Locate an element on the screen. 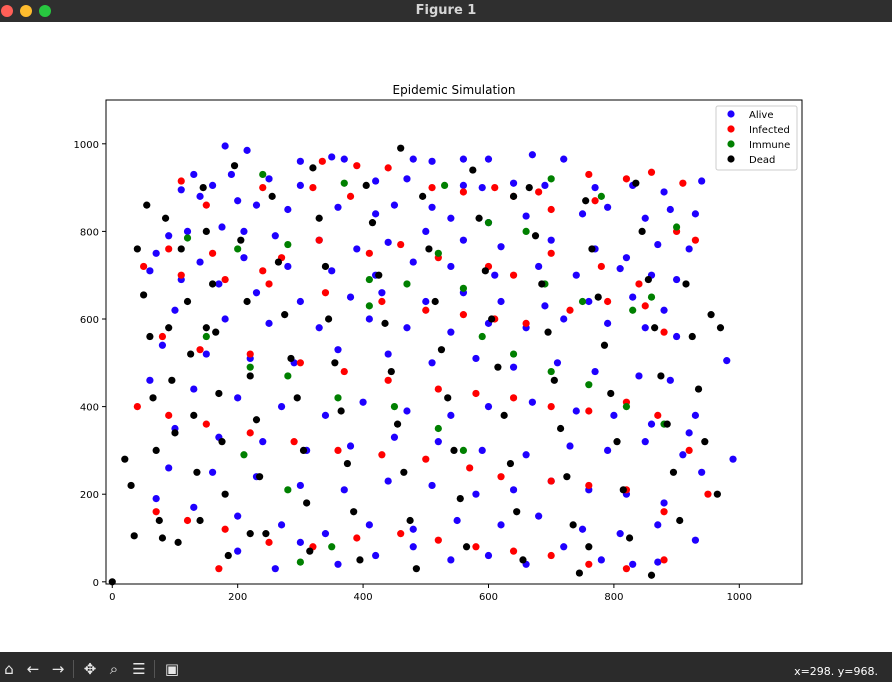  x-tick-label: 600 is located at coordinates (488, 597).